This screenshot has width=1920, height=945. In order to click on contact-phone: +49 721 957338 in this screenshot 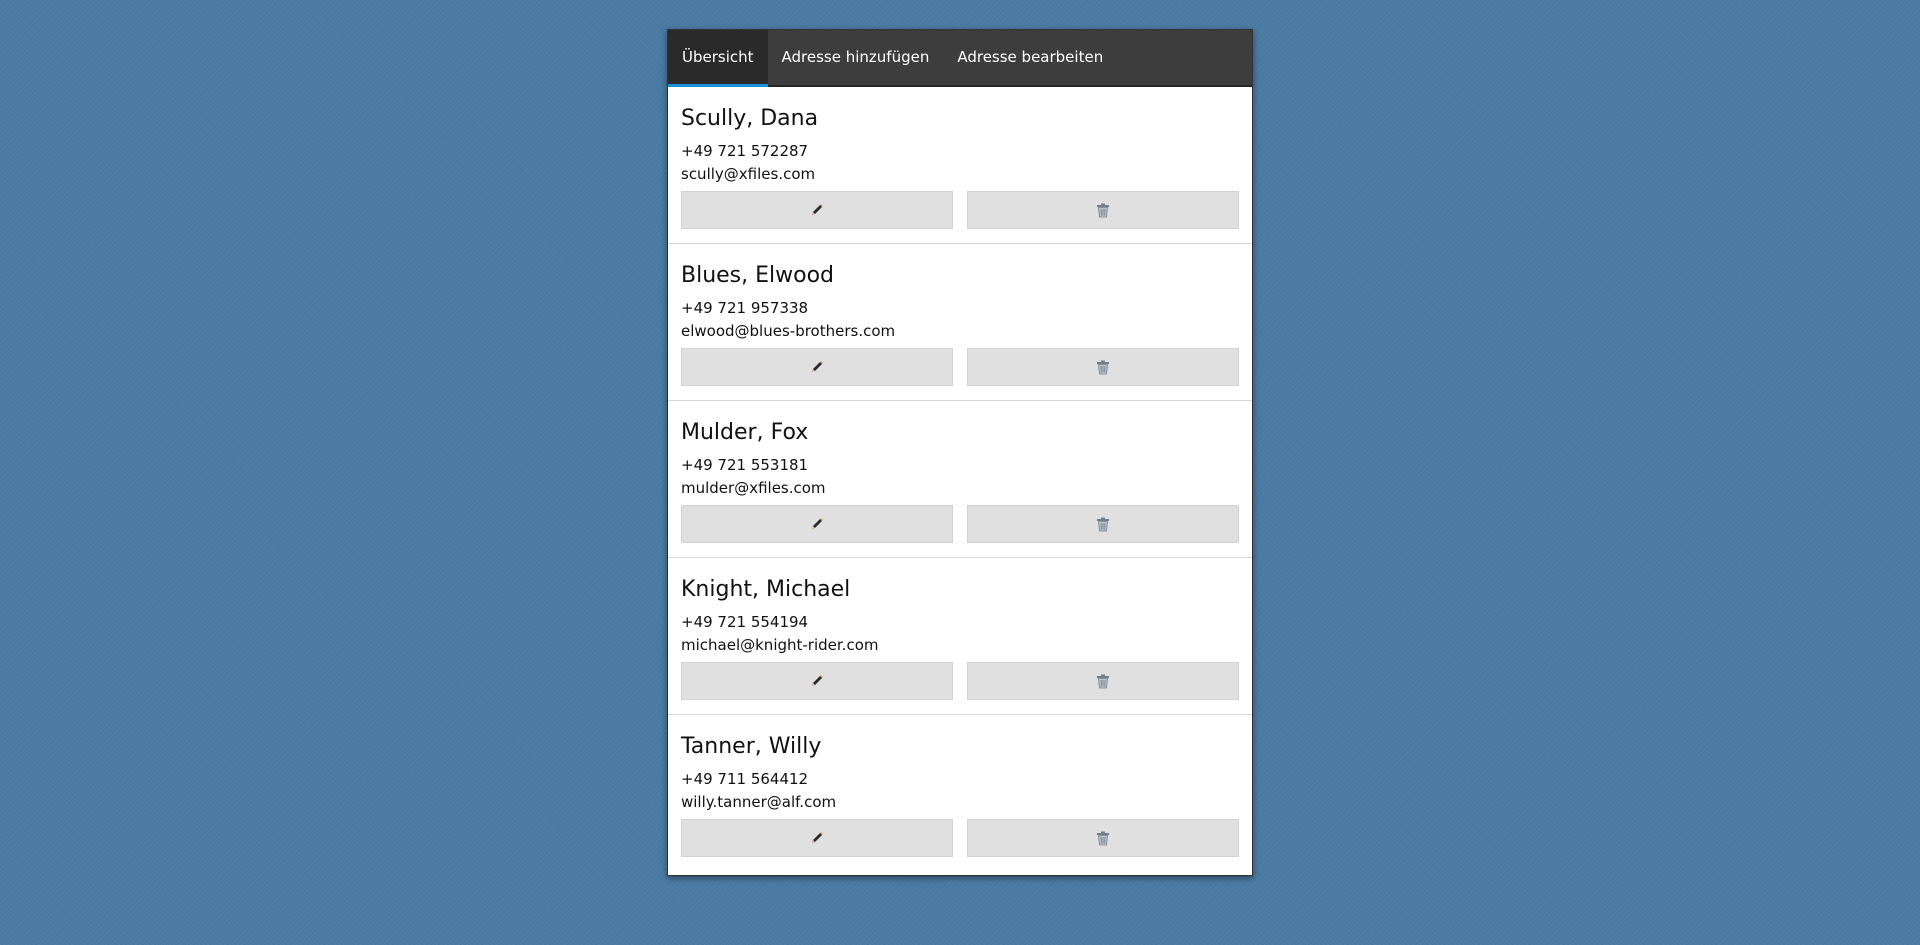, I will do `click(745, 308)`.